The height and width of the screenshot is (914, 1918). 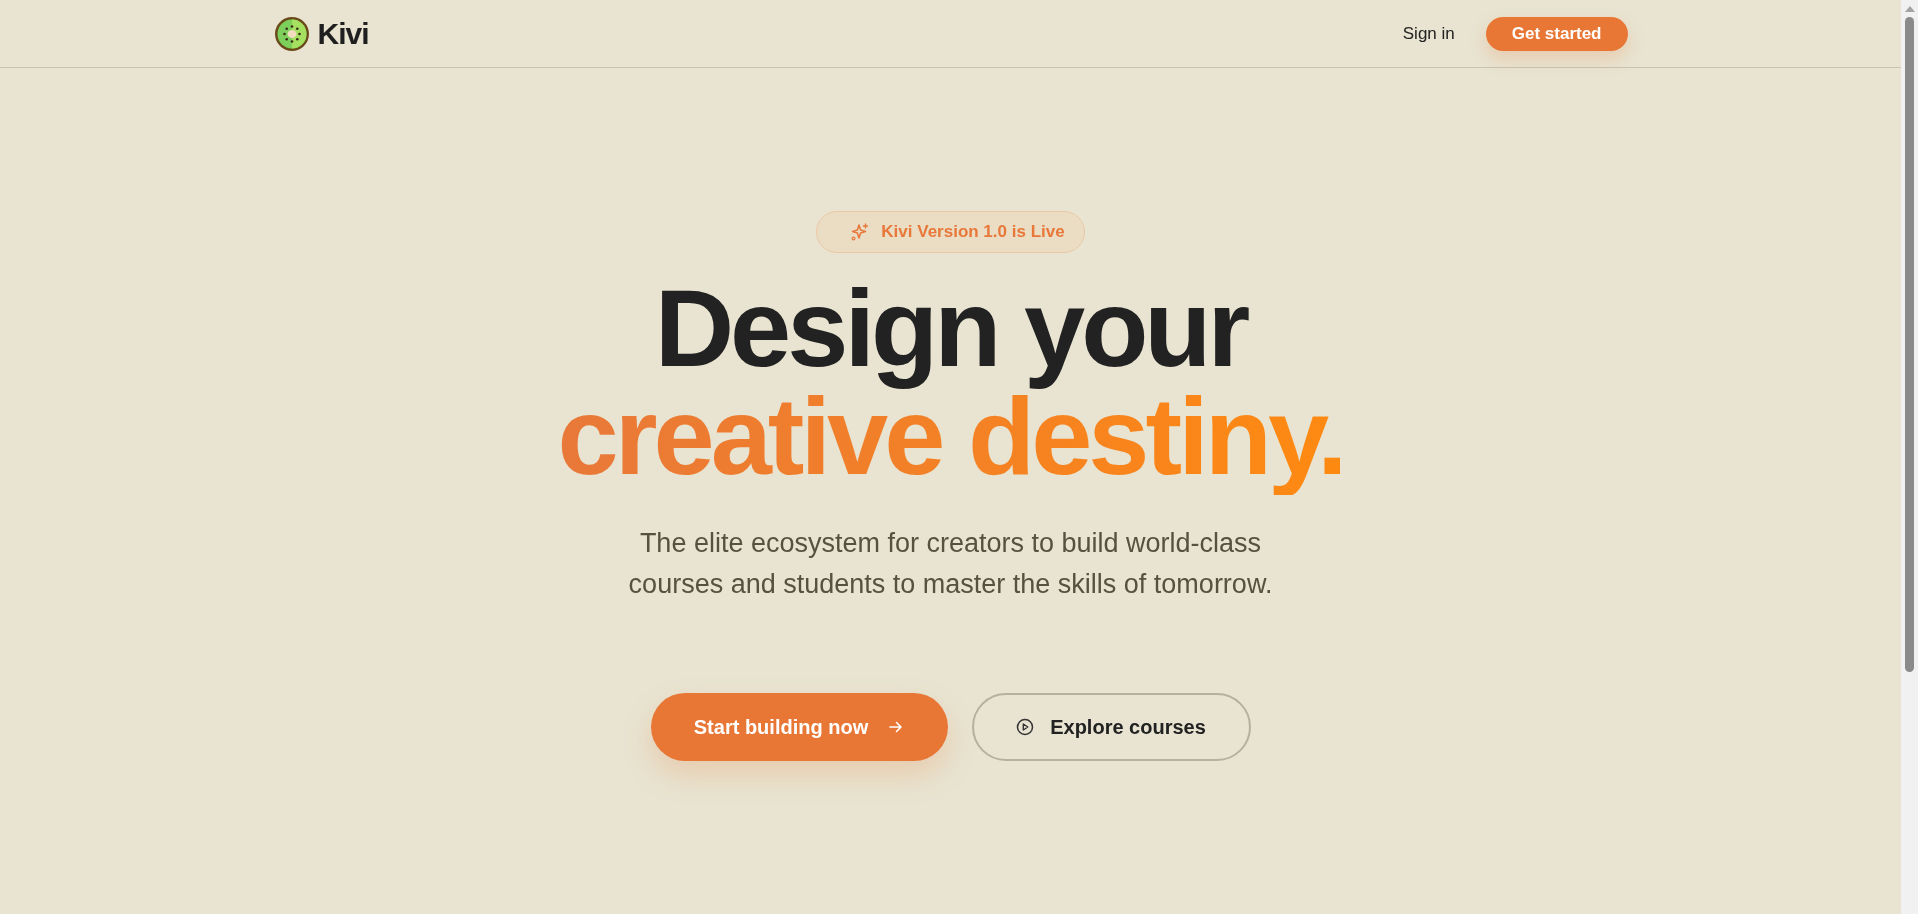 I want to click on badge-text: Kivi Version 1.0 is Live, so click(x=973, y=232).